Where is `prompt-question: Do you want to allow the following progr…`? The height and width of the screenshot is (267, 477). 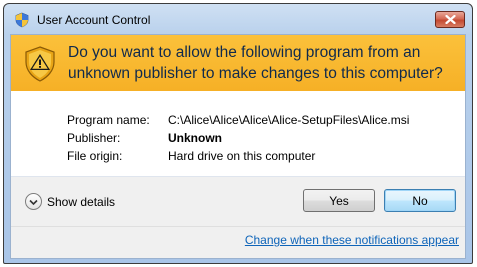
prompt-question: Do you want to allow the following progr… is located at coordinates (255, 63).